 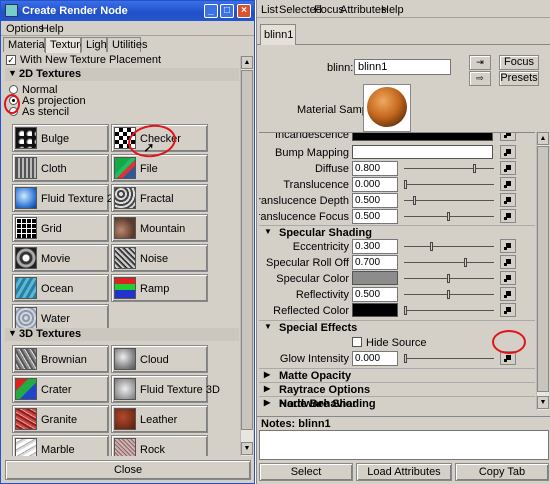 I want to click on bump-mapping-field, so click(x=422, y=152).